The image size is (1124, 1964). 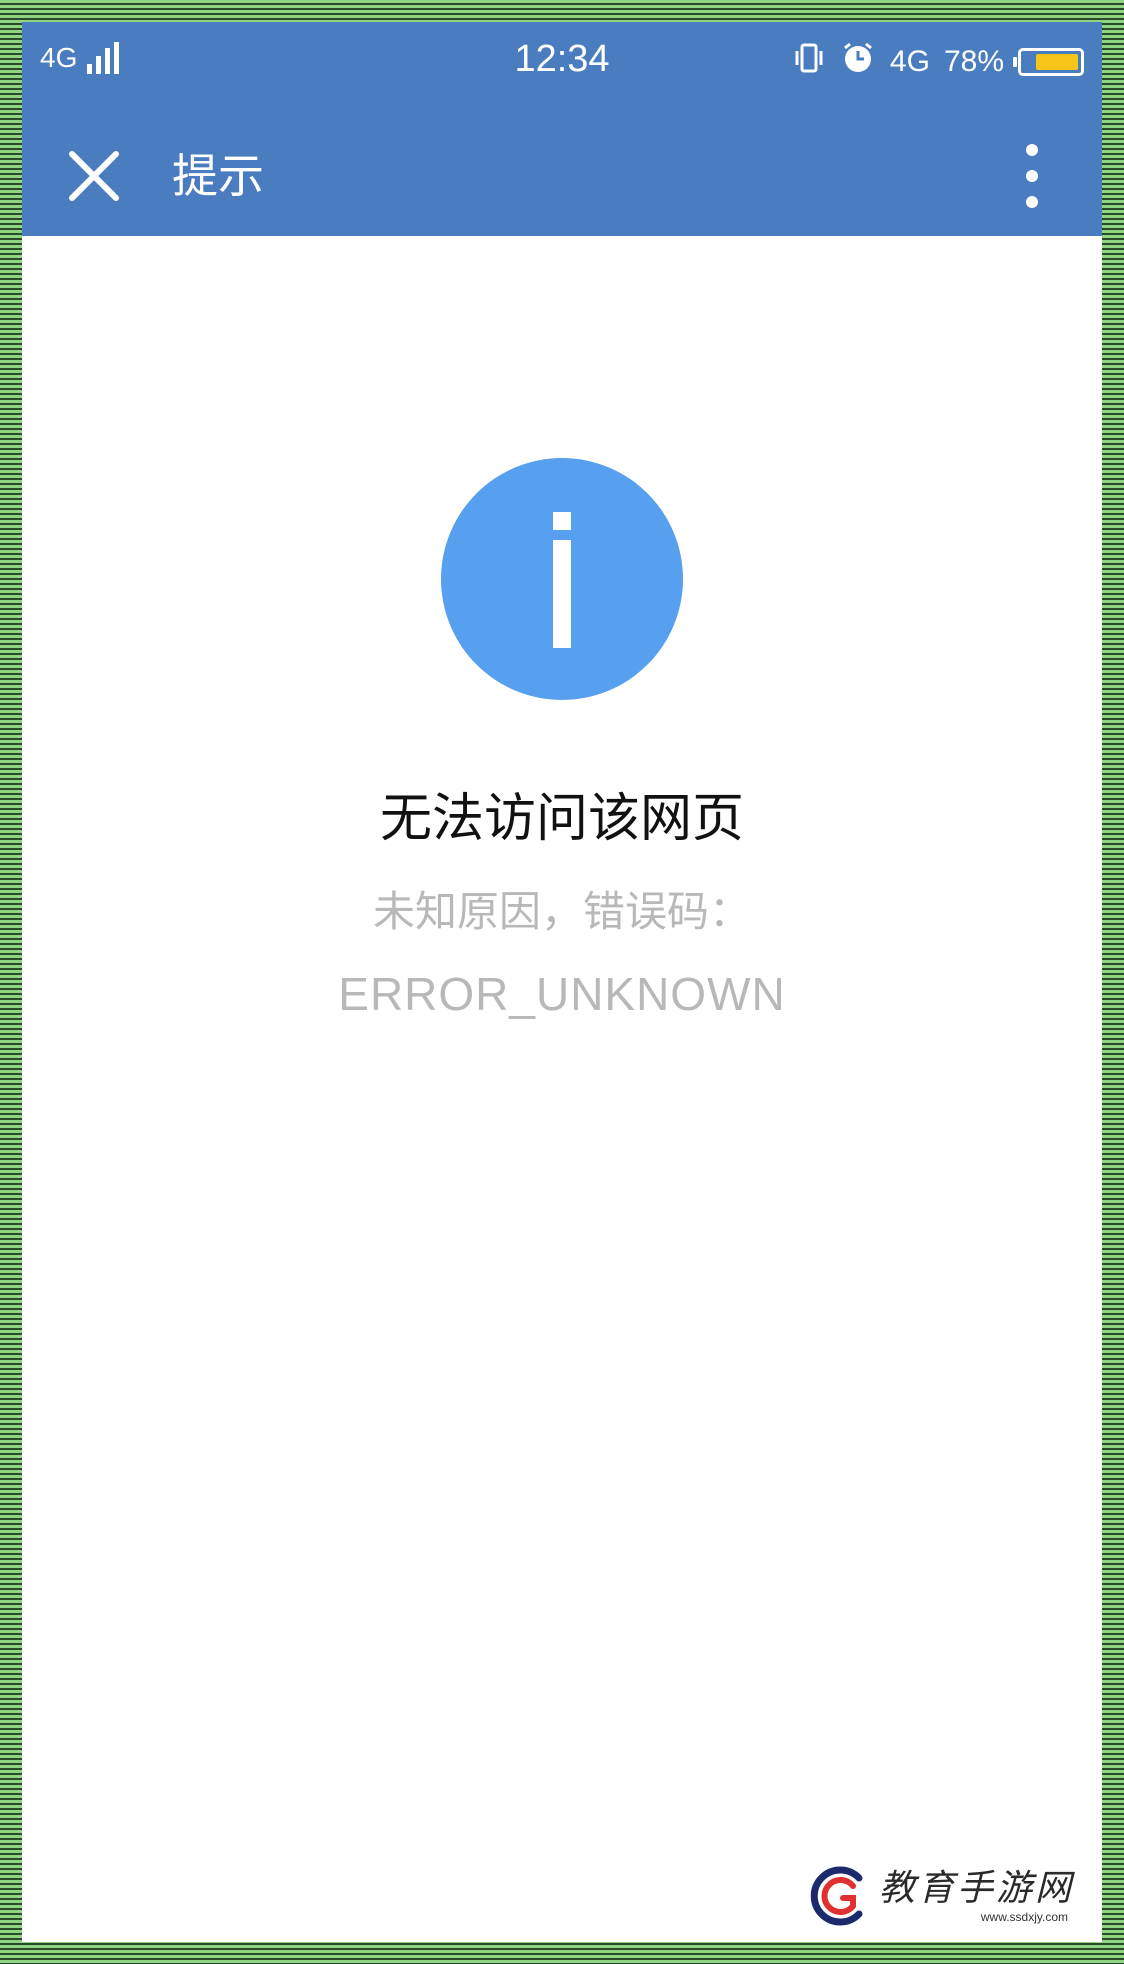 I want to click on alarm-icon, so click(x=858, y=62).